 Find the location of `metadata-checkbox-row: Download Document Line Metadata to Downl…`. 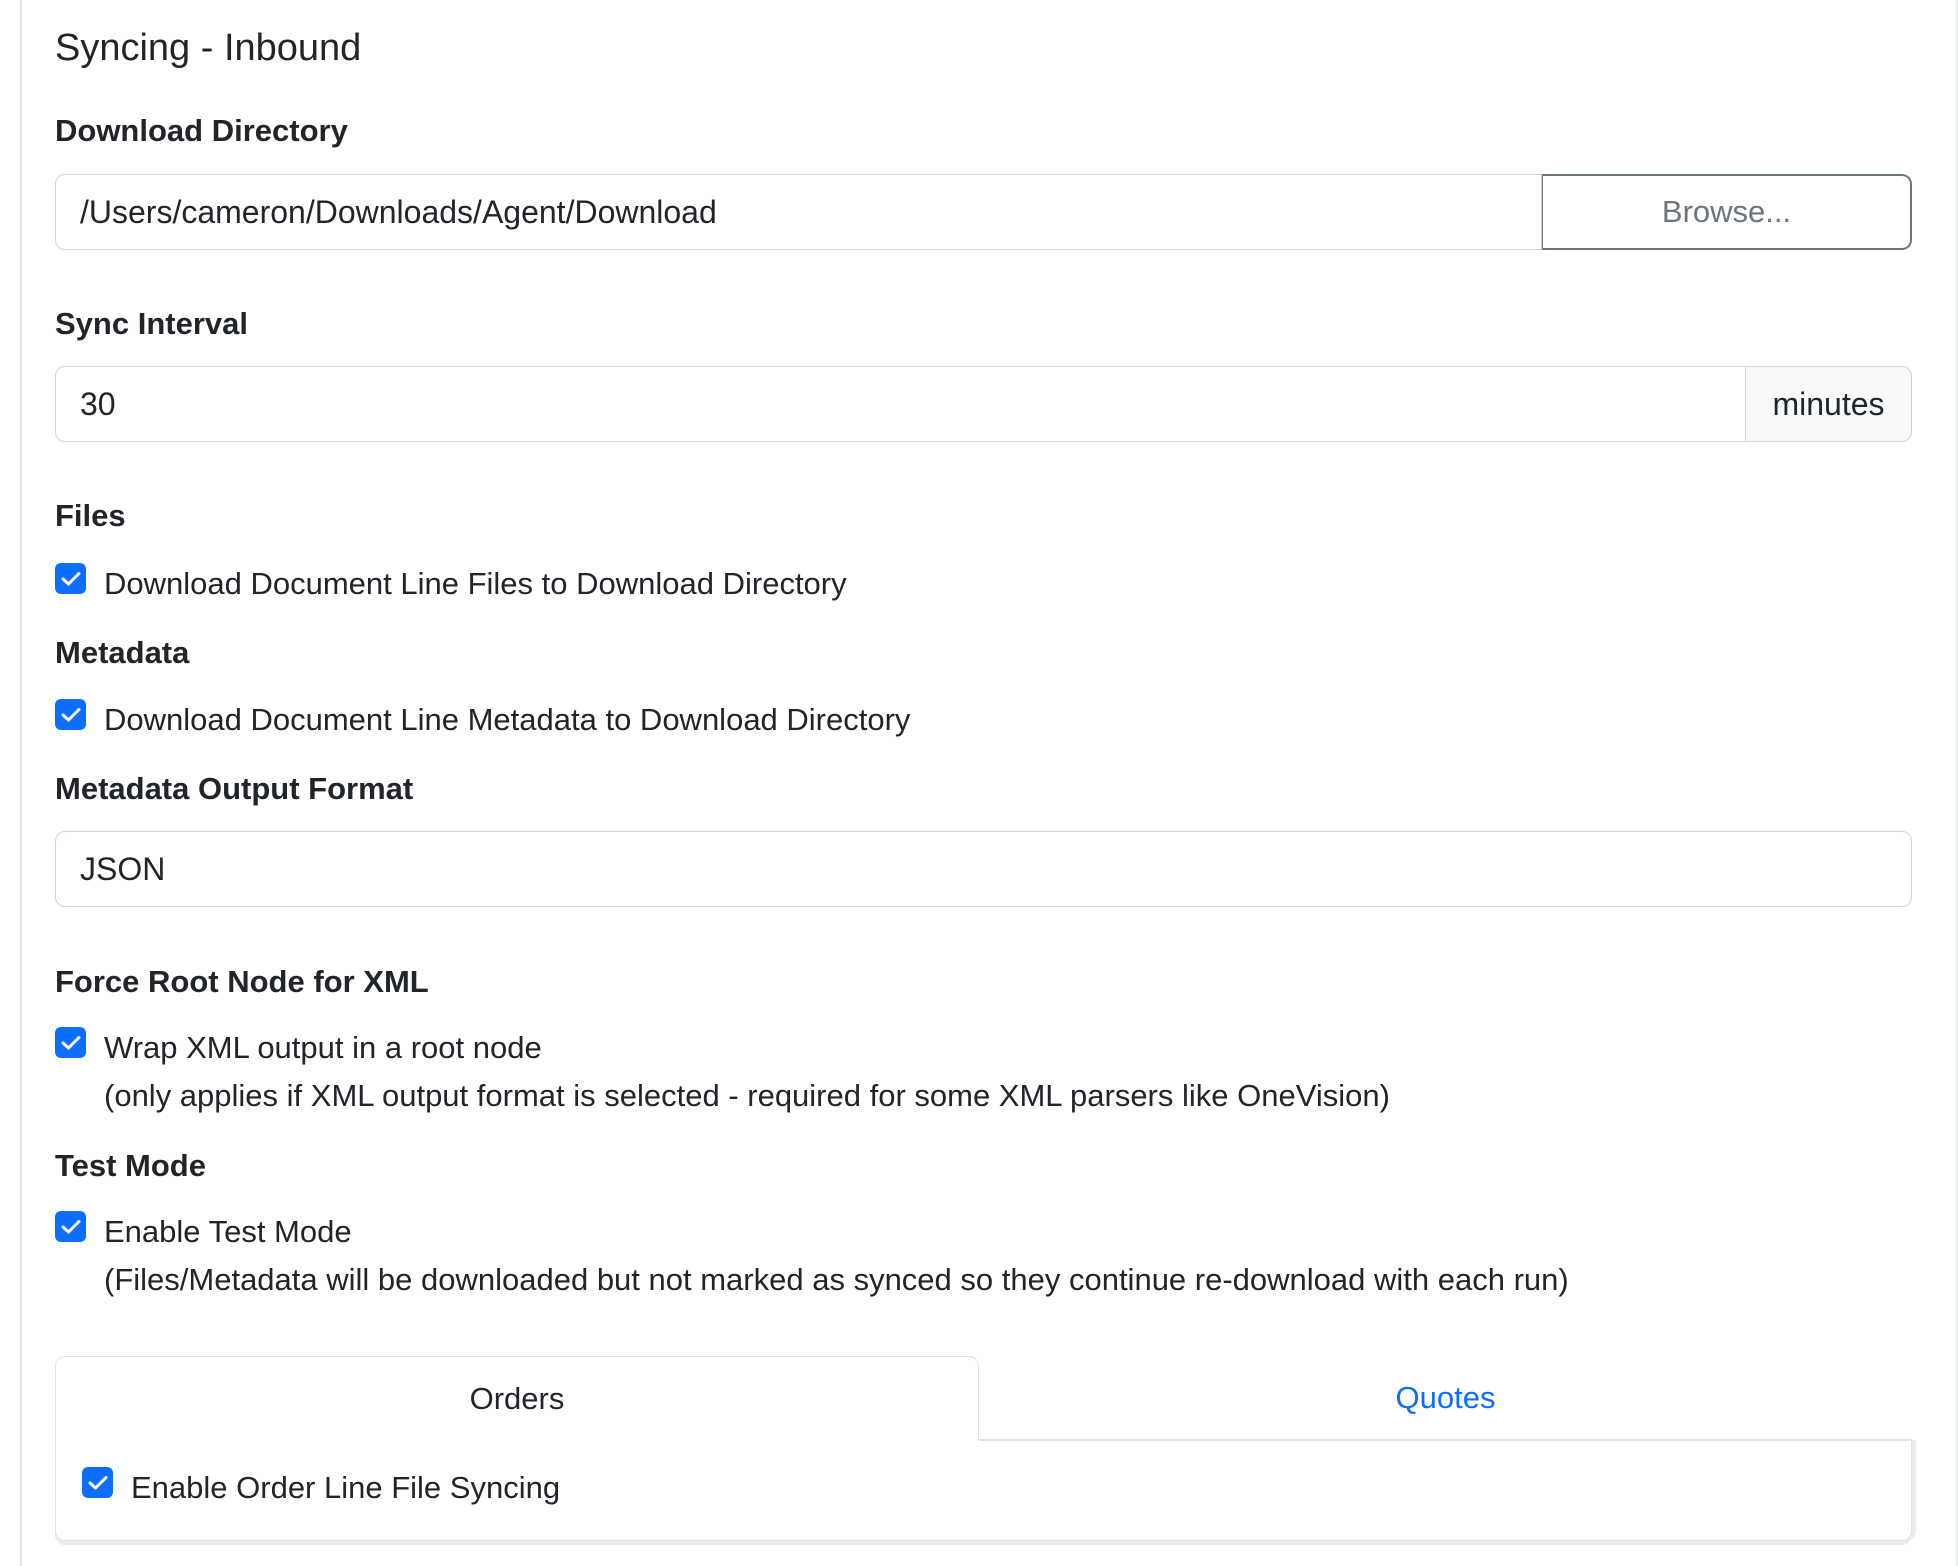

metadata-checkbox-row: Download Document Line Metadata to Downl… is located at coordinates (482, 720).